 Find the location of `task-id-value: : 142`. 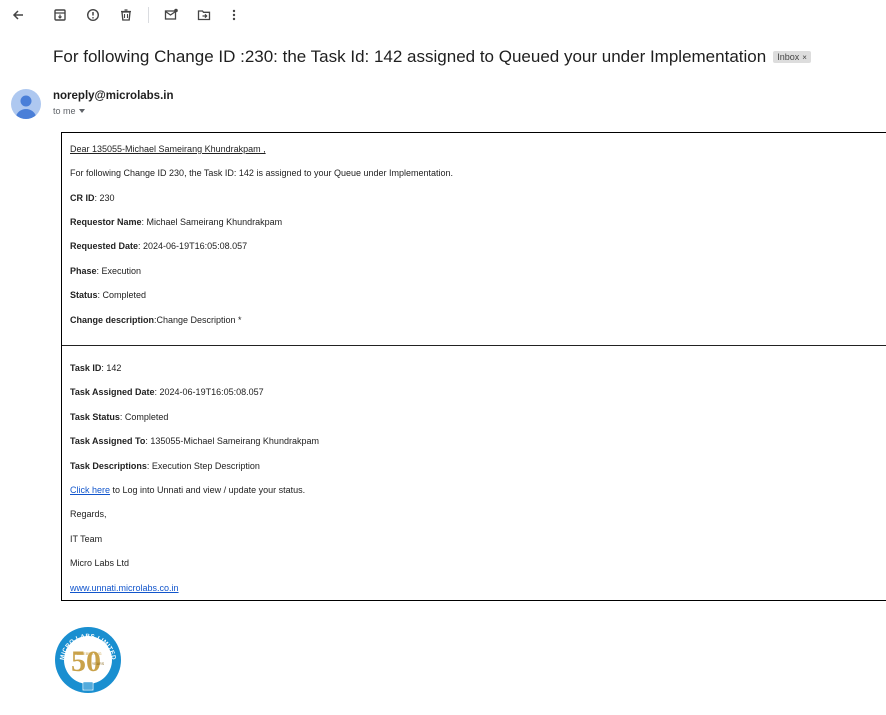

task-id-value: : 142 is located at coordinates (111, 368).